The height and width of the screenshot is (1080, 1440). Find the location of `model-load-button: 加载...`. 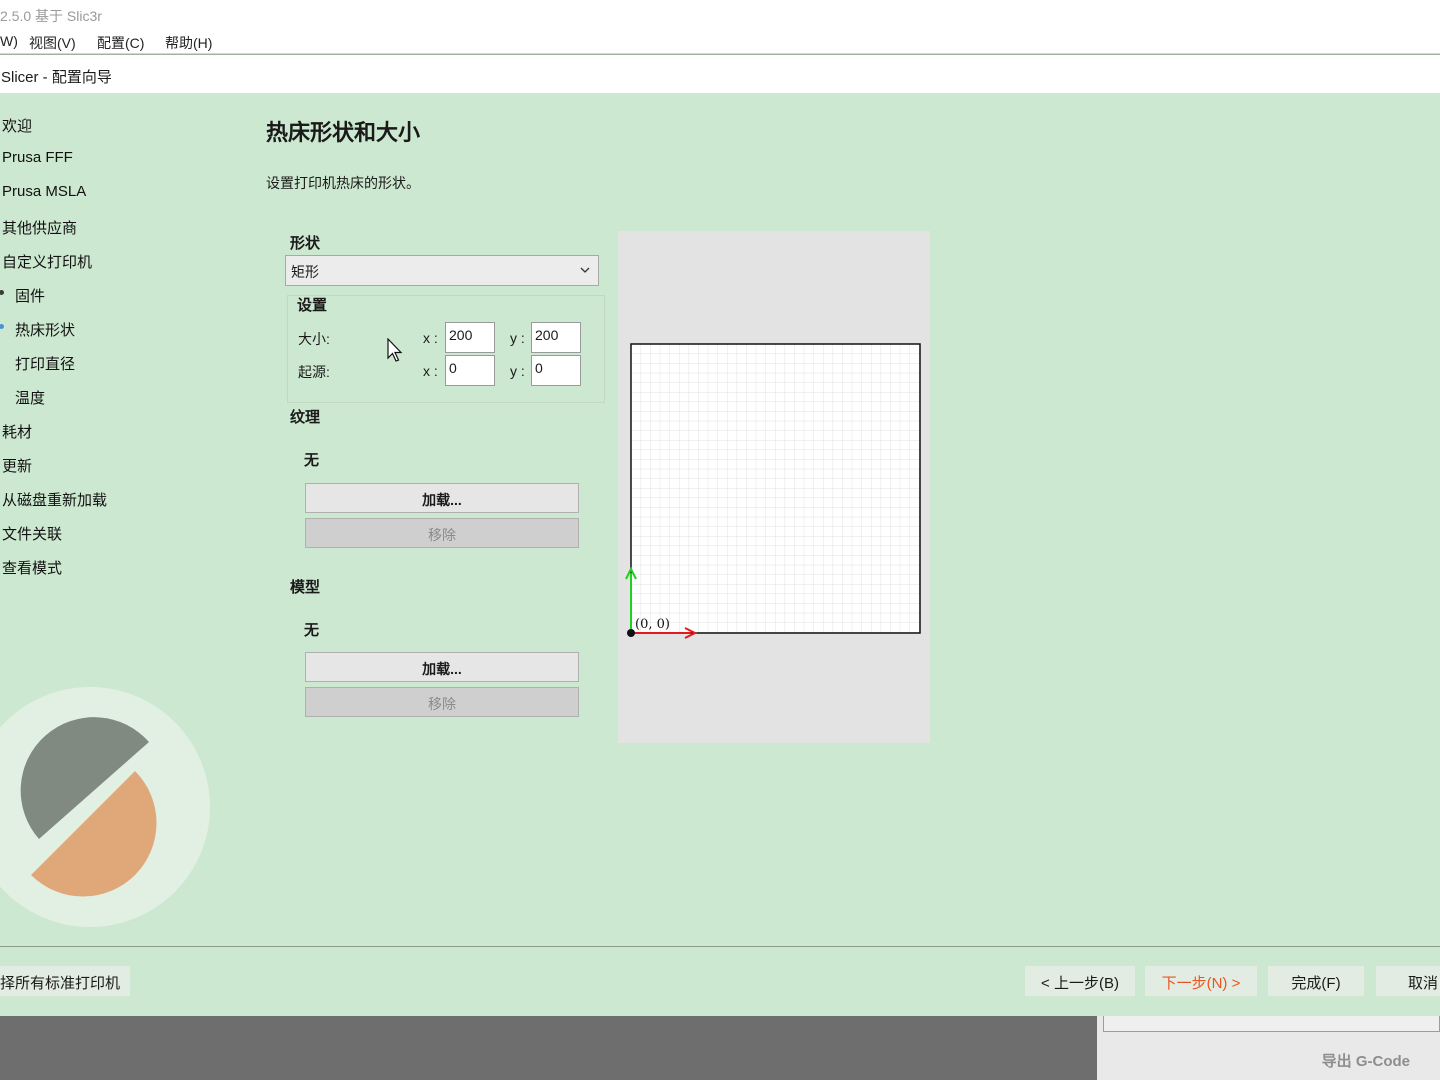

model-load-button: 加载... is located at coordinates (442, 667).